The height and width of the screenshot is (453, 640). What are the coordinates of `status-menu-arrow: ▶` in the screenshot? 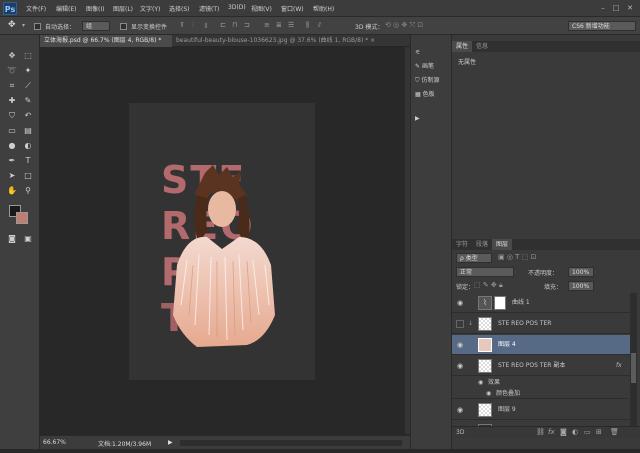 It's located at (170, 442).